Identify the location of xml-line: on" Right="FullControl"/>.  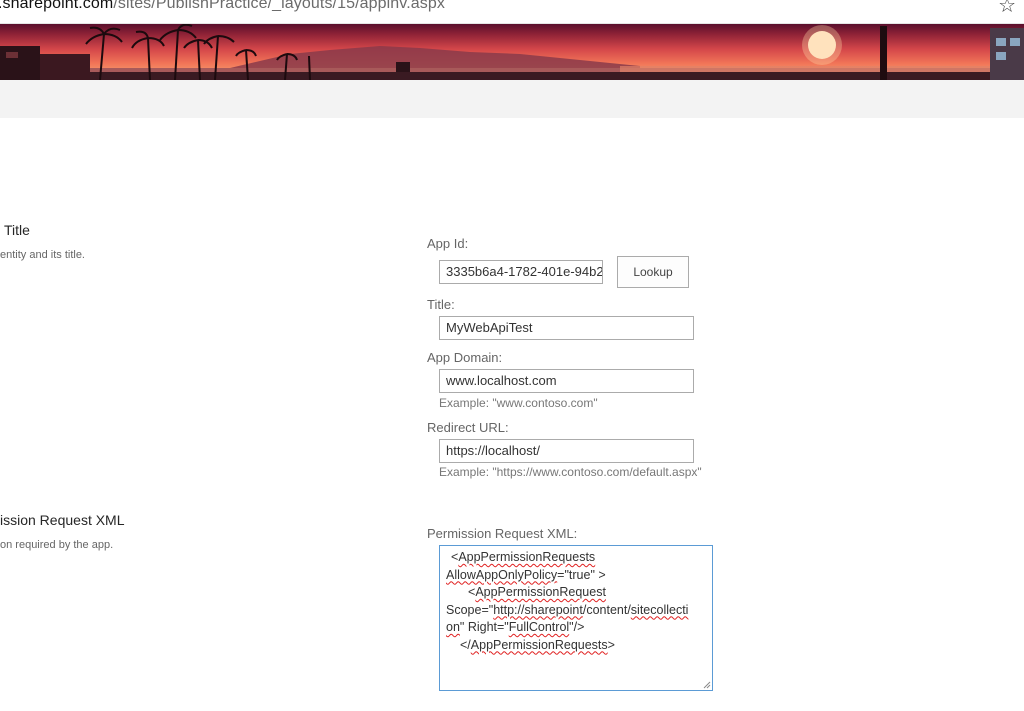
(576, 628).